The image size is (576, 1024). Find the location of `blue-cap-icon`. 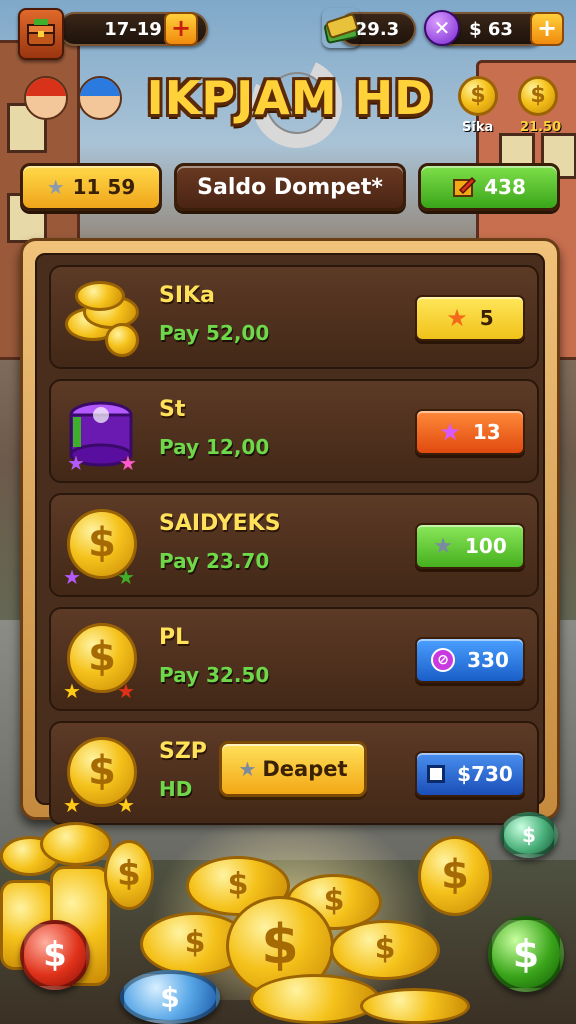

blue-cap-icon is located at coordinates (100, 87).